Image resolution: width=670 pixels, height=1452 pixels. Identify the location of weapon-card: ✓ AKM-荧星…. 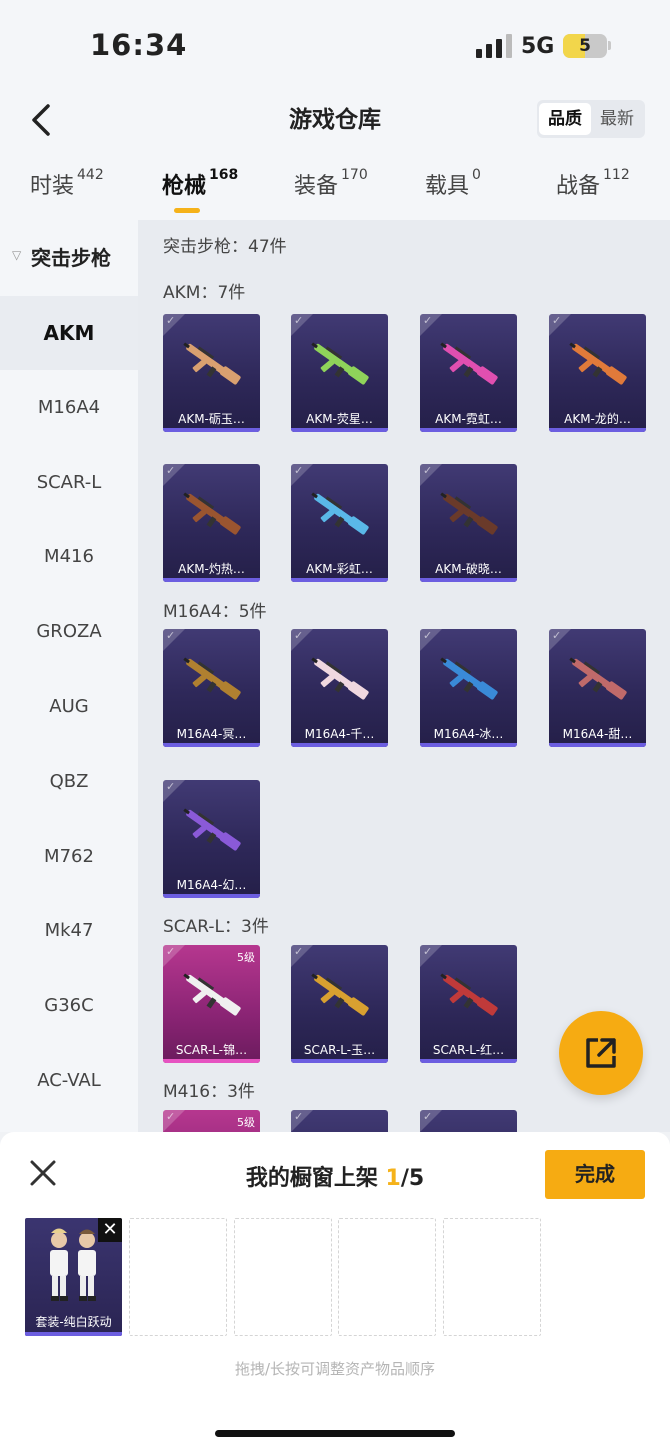
(339, 373).